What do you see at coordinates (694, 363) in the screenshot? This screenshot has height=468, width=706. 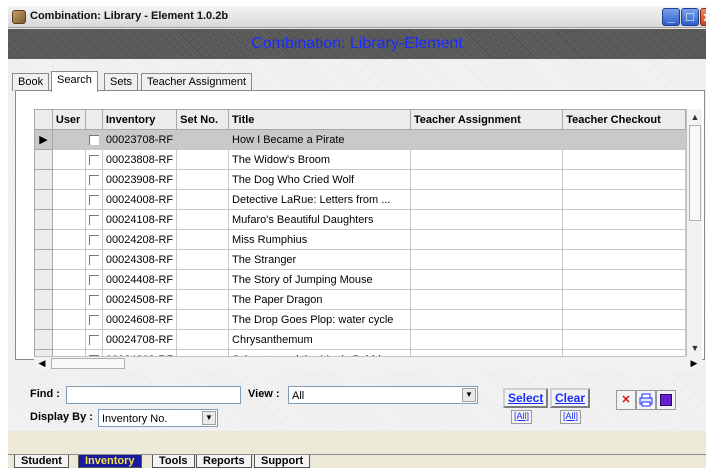 I see `scroll-right-arrow-icon: ▶` at bounding box center [694, 363].